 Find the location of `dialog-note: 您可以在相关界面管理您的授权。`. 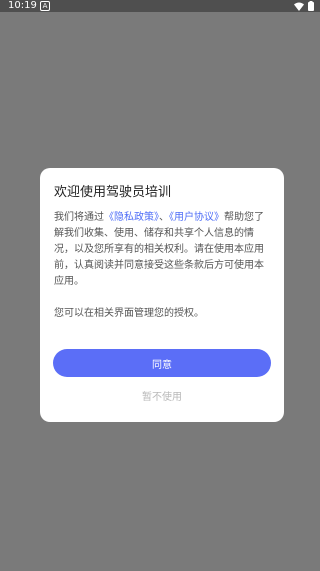

dialog-note: 您可以在相关界面管理您的授权。 is located at coordinates (129, 313).